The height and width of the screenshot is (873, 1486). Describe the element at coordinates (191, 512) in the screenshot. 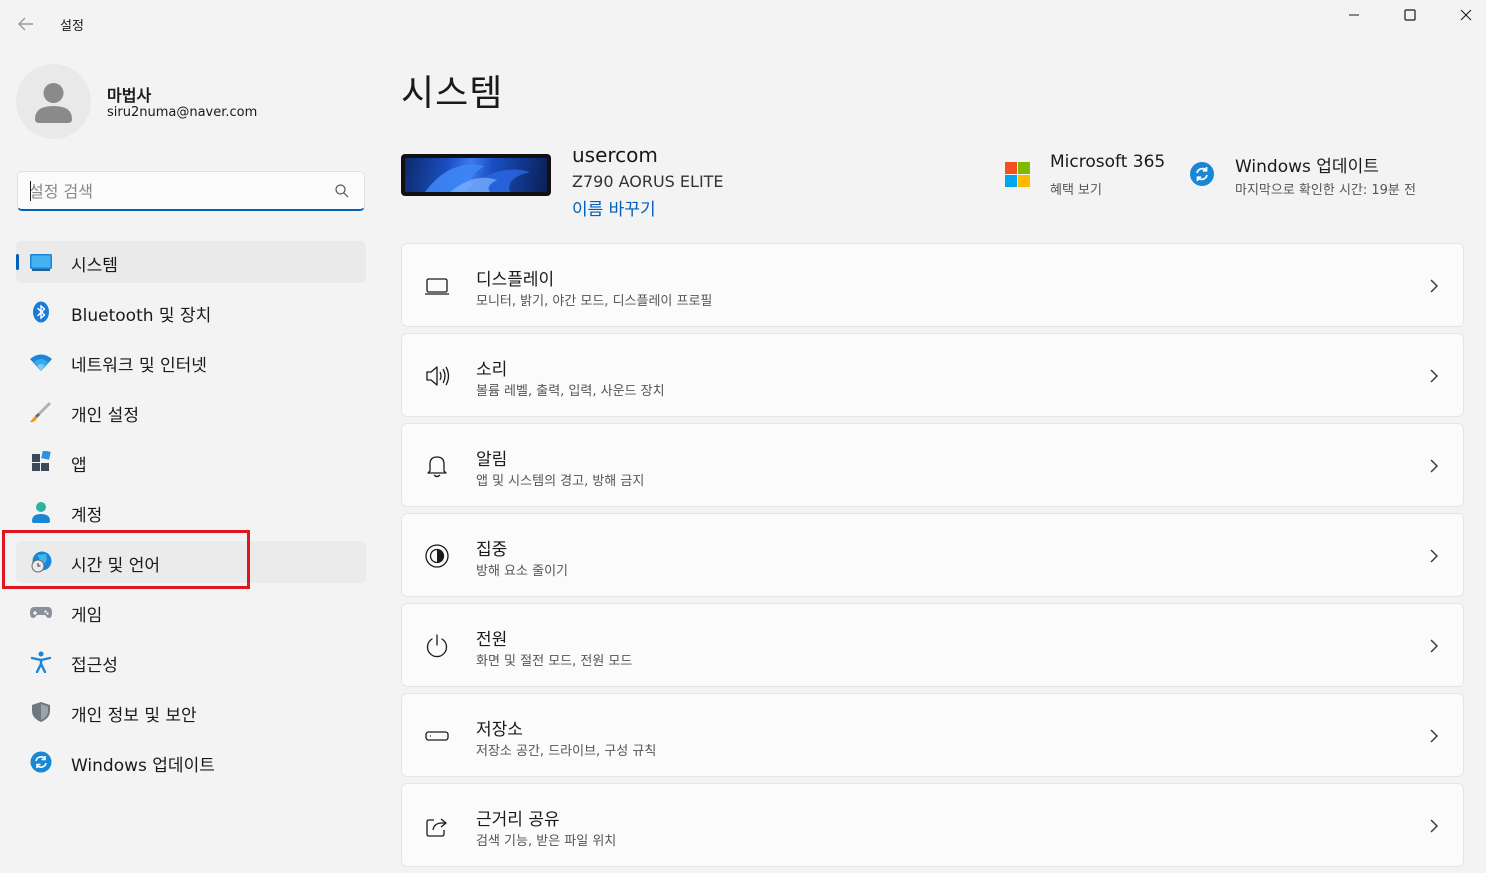

I see `sidebar-item-accounts: 계정` at that location.